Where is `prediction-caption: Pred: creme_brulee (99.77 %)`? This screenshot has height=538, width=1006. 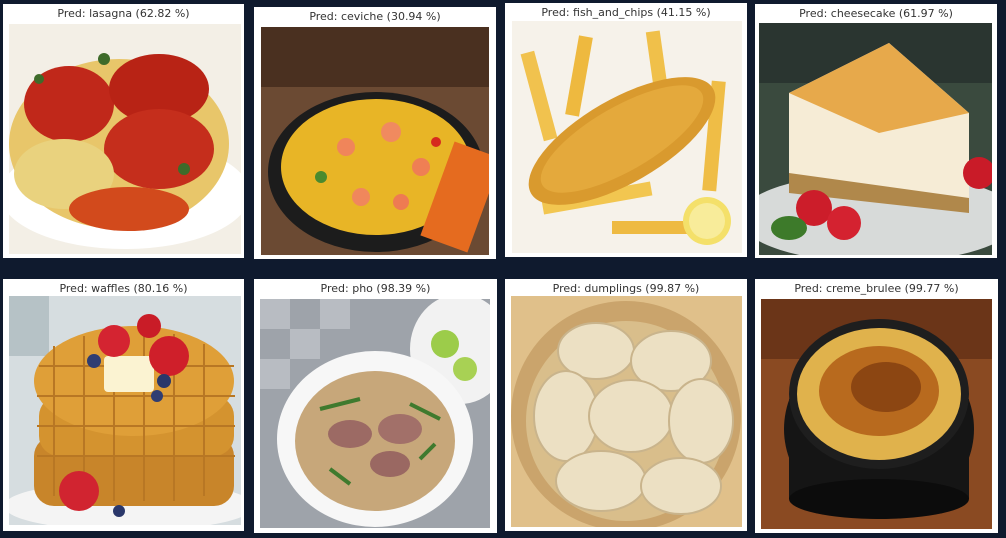 prediction-caption: Pred: creme_brulee (99.77 %) is located at coordinates (876, 288).